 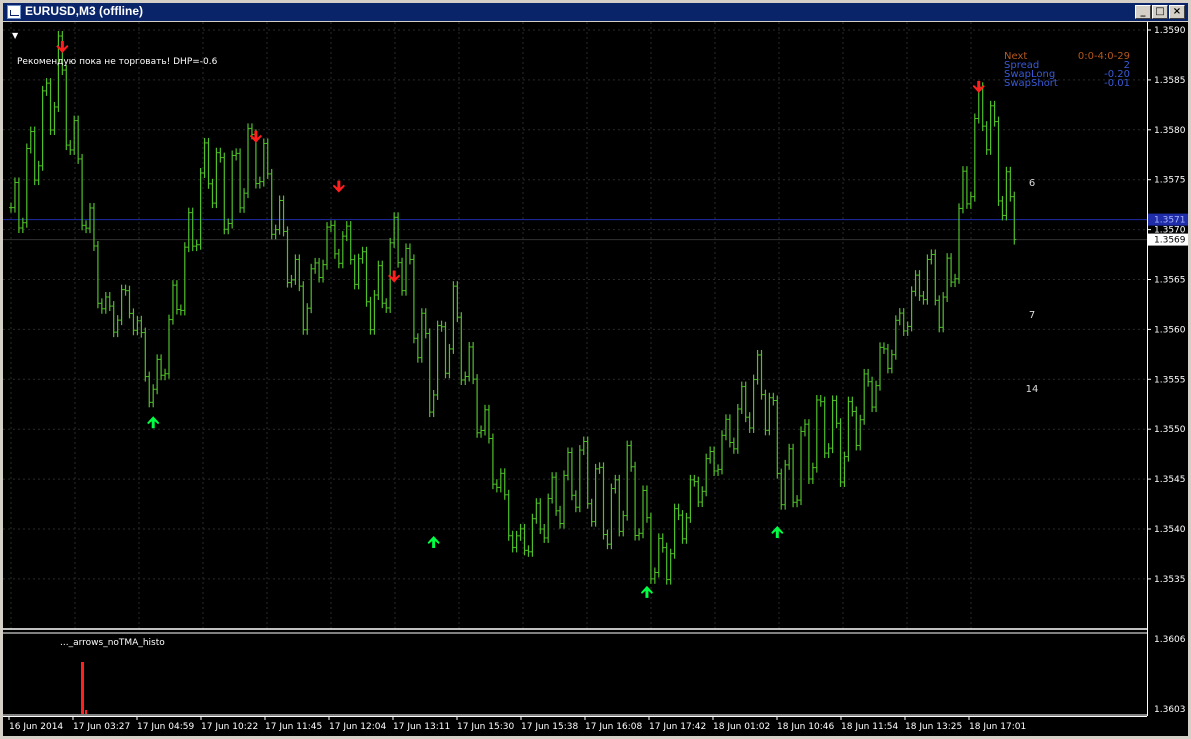 What do you see at coordinates (997, 727) in the screenshot?
I see `time-label: 18 Jun 17:01` at bounding box center [997, 727].